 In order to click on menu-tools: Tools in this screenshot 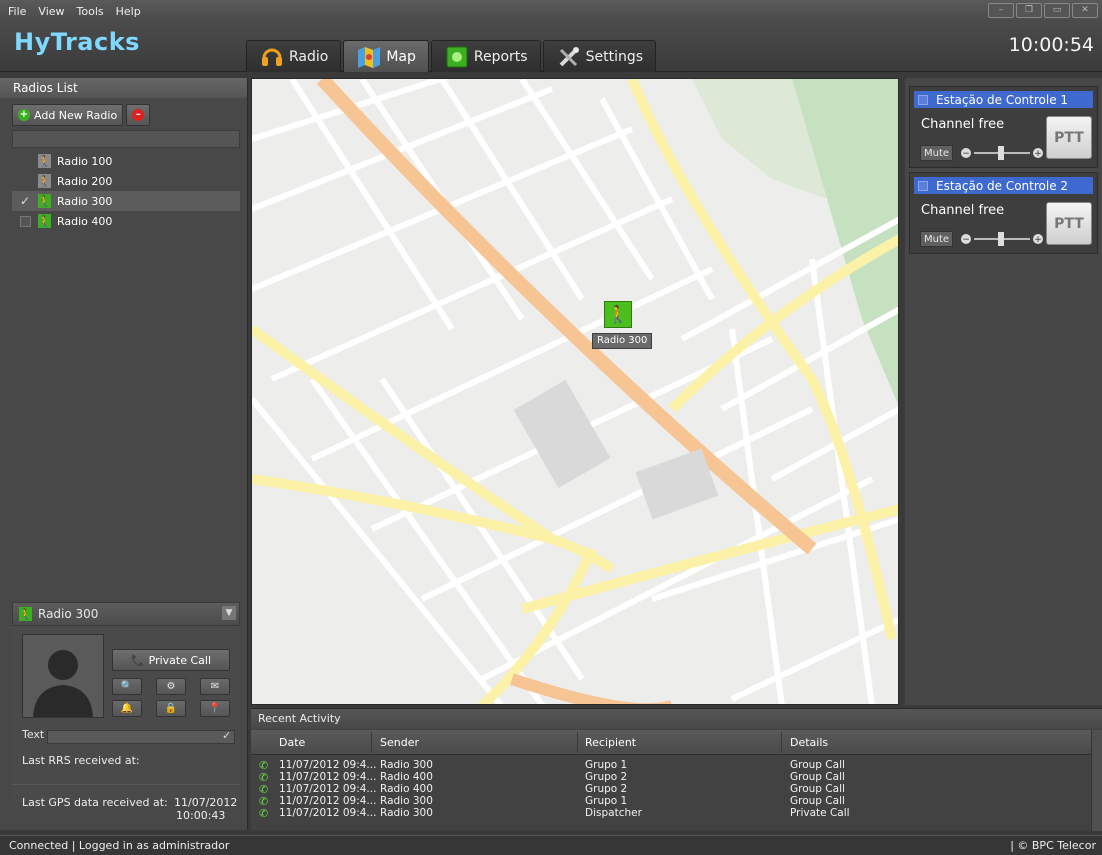, I will do `click(90, 11)`.